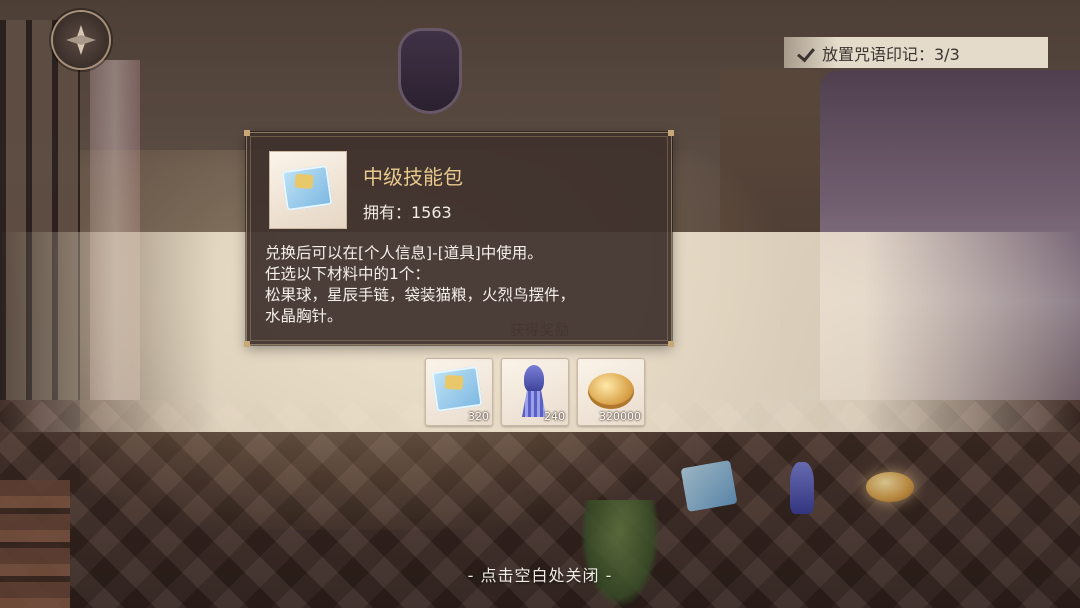 The width and height of the screenshot is (1080, 608). What do you see at coordinates (347, 274) in the screenshot?
I see `desc-line: 任选以下材料中的1个：` at bounding box center [347, 274].